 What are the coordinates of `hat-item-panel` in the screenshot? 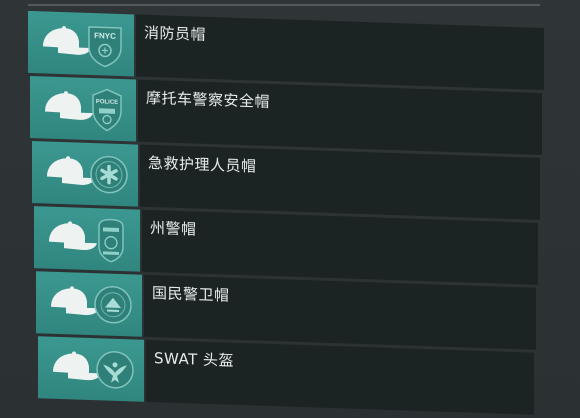 It's located at (340, 247).